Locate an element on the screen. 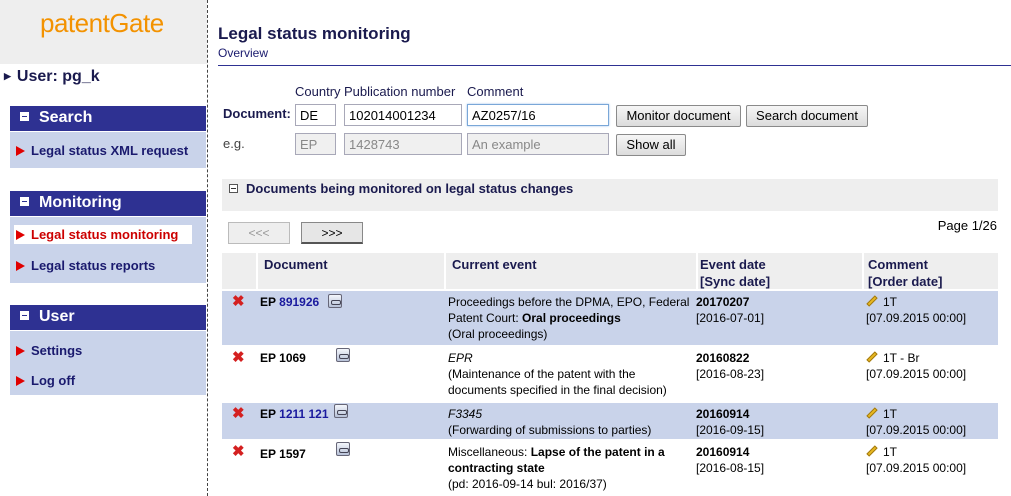 The width and height of the screenshot is (1011, 496). sidebar-item-log-off: Log off is located at coordinates (45, 380).